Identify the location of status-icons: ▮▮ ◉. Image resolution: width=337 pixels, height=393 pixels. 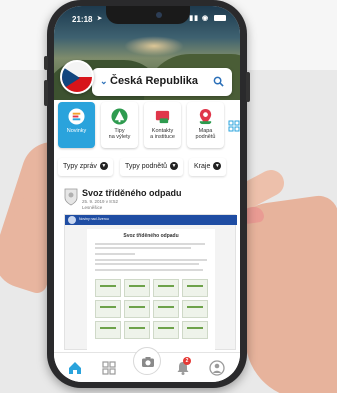
(207, 18).